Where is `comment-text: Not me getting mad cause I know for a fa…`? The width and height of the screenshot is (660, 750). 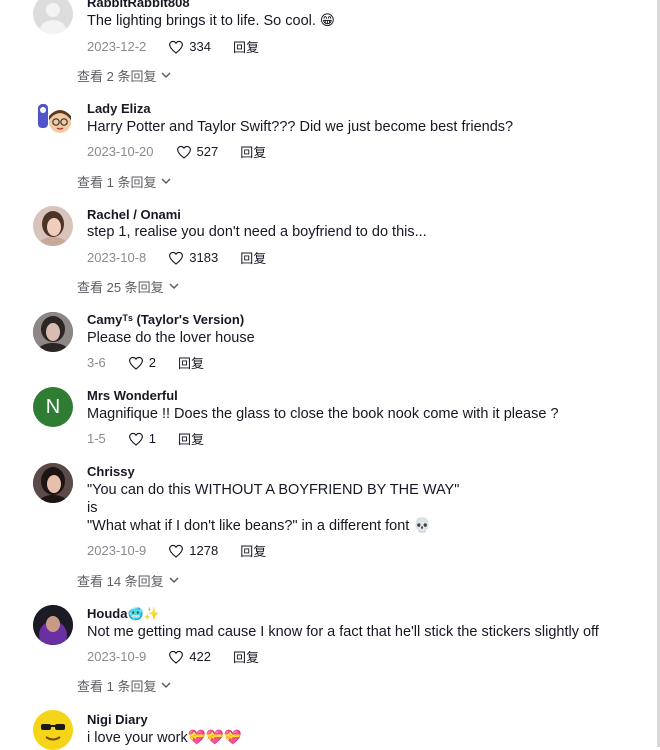 comment-text: Not me getting mad cause I know for a fa… is located at coordinates (343, 632).